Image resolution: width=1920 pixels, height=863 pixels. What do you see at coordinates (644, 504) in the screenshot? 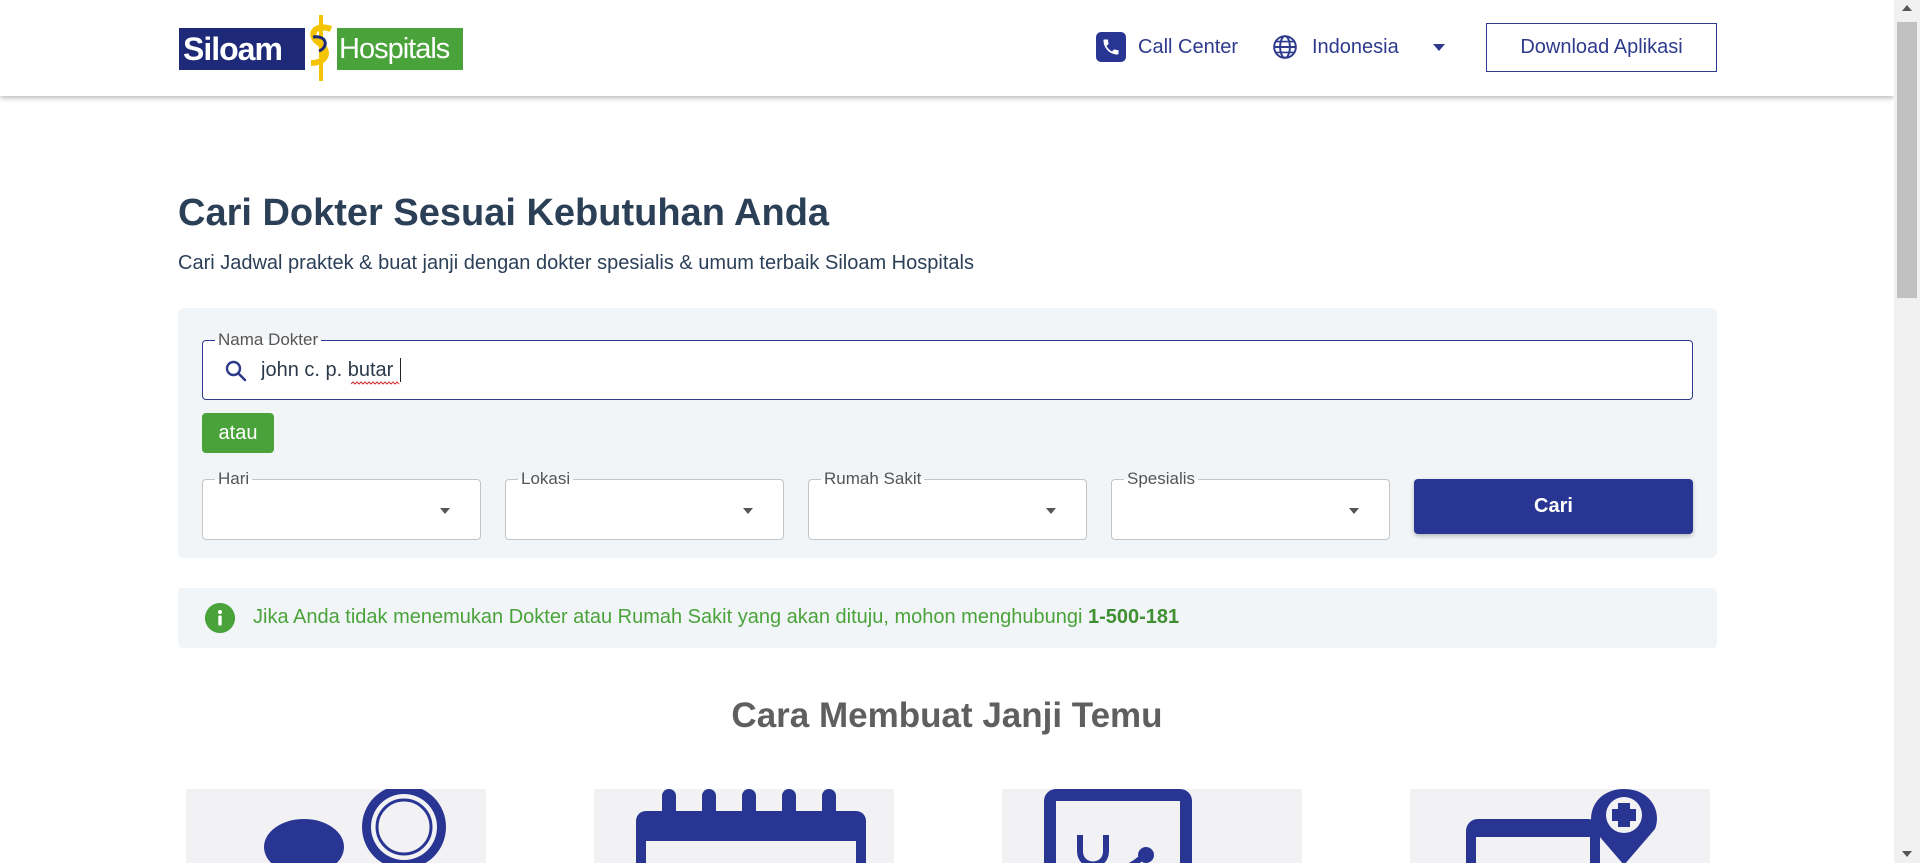
I see `location-select: Lokasi` at bounding box center [644, 504].